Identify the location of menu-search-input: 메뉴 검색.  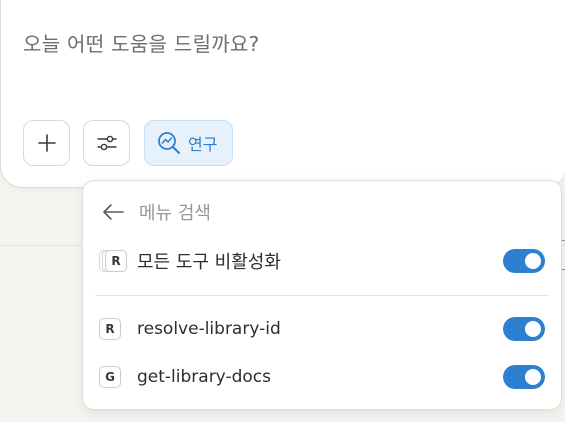
(175, 212).